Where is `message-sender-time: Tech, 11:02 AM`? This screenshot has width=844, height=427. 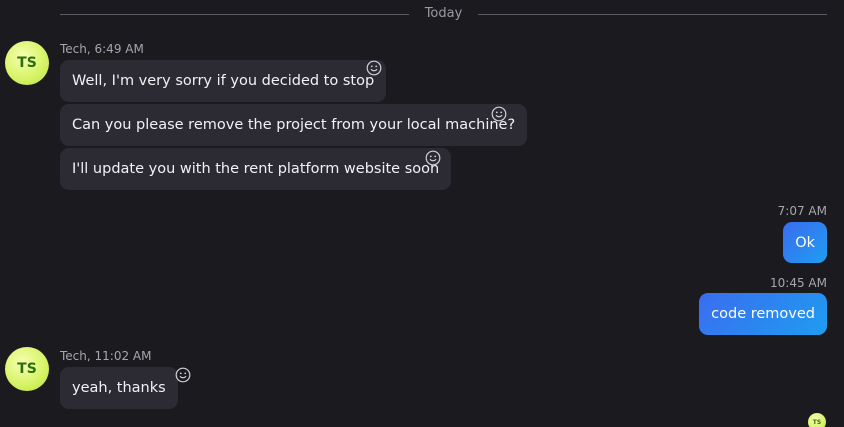 message-sender-time: Tech, 11:02 AM is located at coordinates (106, 356).